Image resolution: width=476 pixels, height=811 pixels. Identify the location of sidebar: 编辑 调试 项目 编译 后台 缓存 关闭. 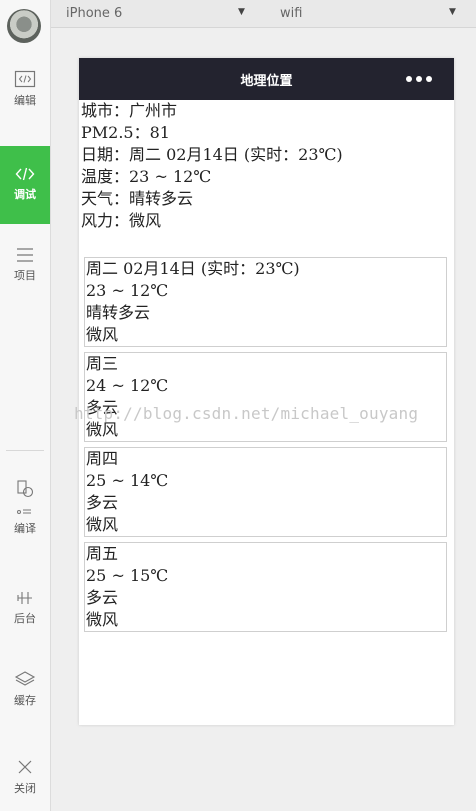
(25, 405).